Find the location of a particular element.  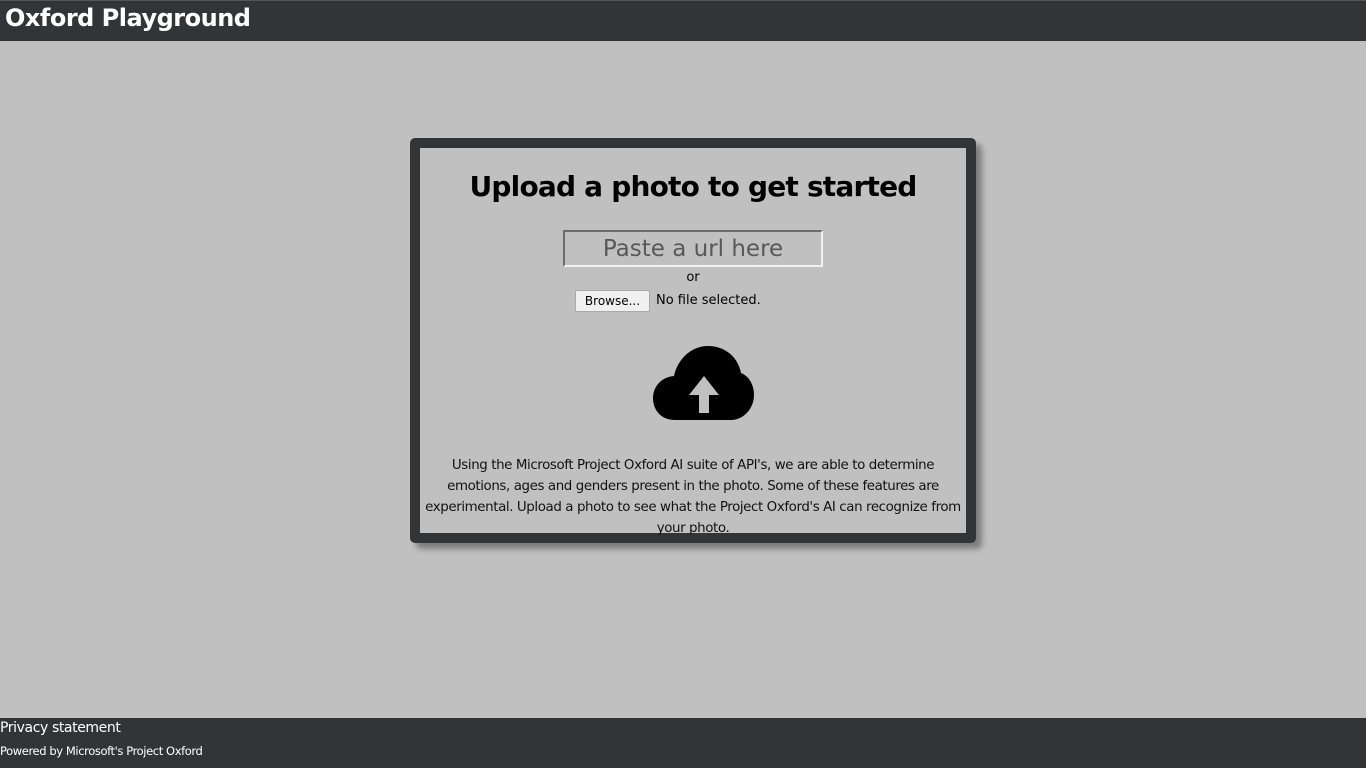

powered-by-text: Powered by Microsoft's Project Oxford is located at coordinates (101, 751).